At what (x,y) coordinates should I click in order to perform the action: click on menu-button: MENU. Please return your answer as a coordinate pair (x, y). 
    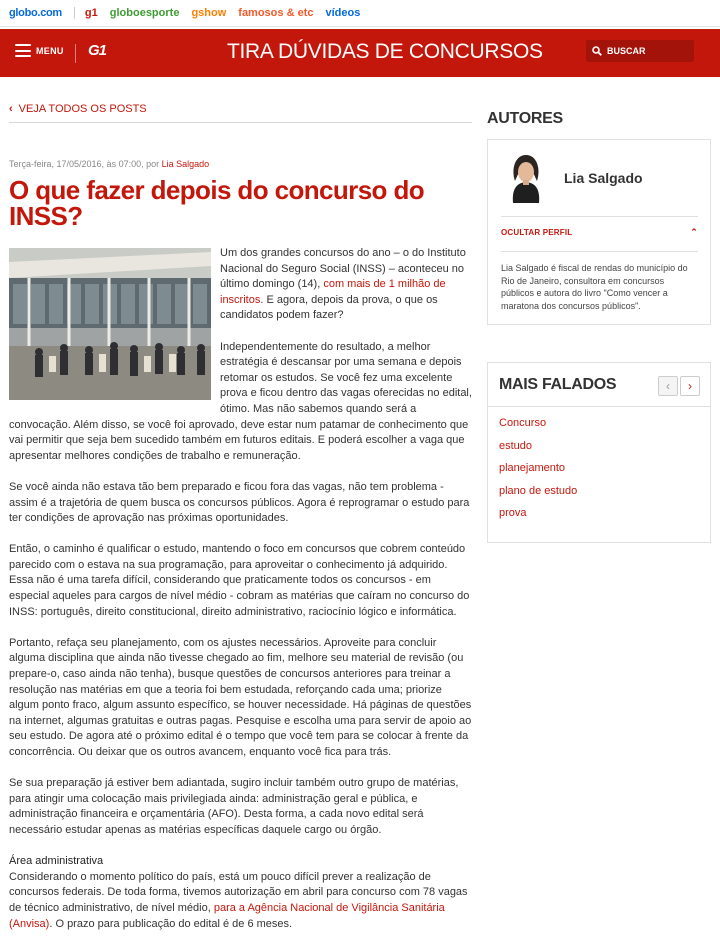
    Looking at the image, I should click on (39, 50).